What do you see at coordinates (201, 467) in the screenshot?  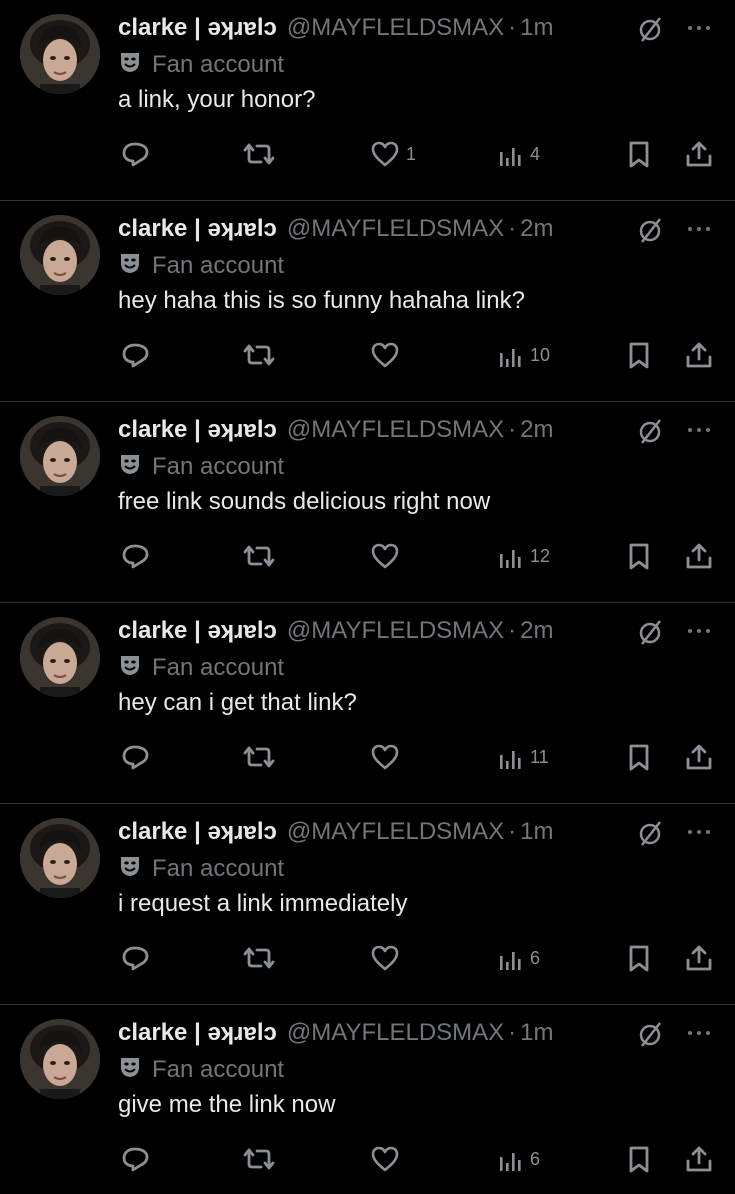 I see `account-label: Fan account` at bounding box center [201, 467].